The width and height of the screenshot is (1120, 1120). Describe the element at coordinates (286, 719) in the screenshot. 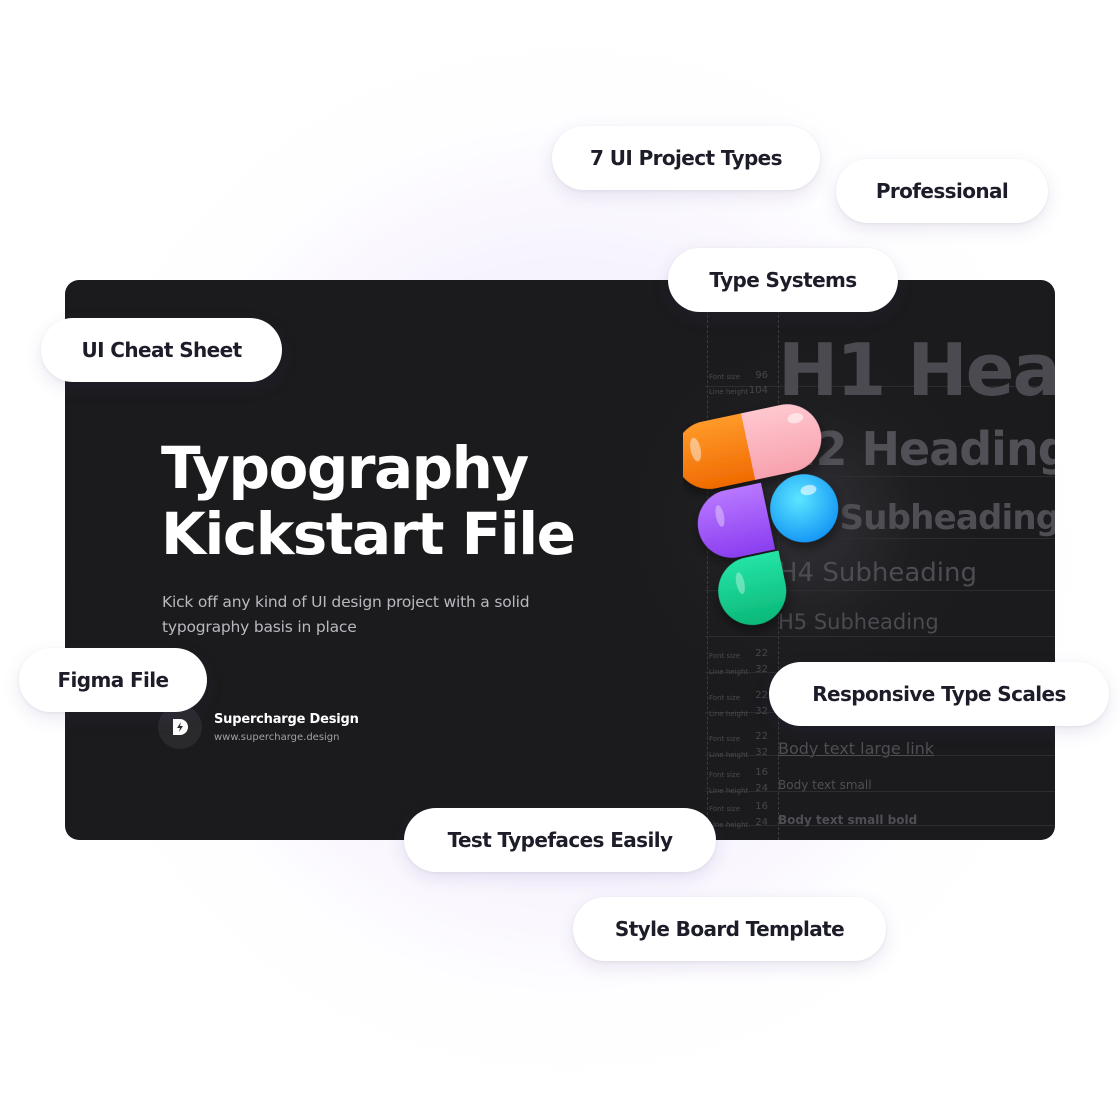

I see `brand-name: Supercharge Design` at that location.